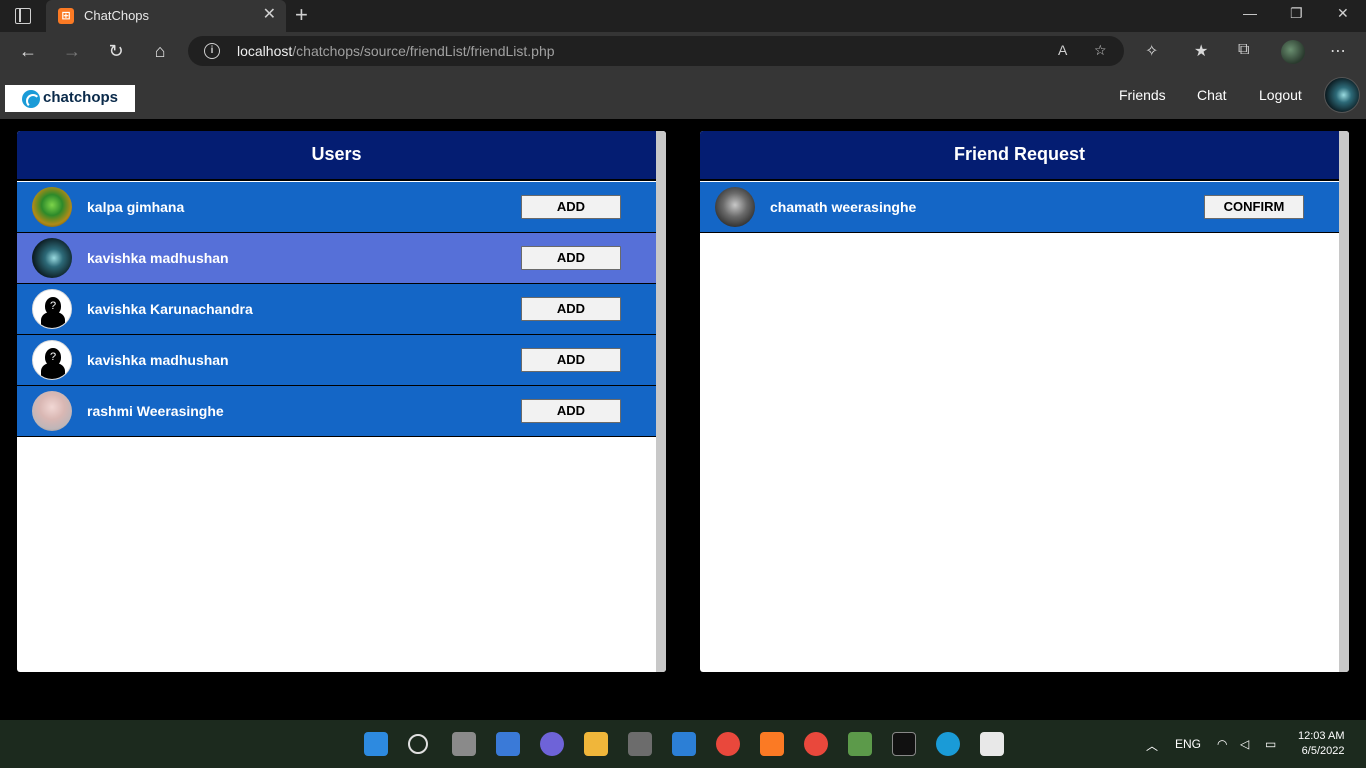 The height and width of the screenshot is (768, 1366). What do you see at coordinates (28, 51) in the screenshot?
I see `back-icon: ←` at bounding box center [28, 51].